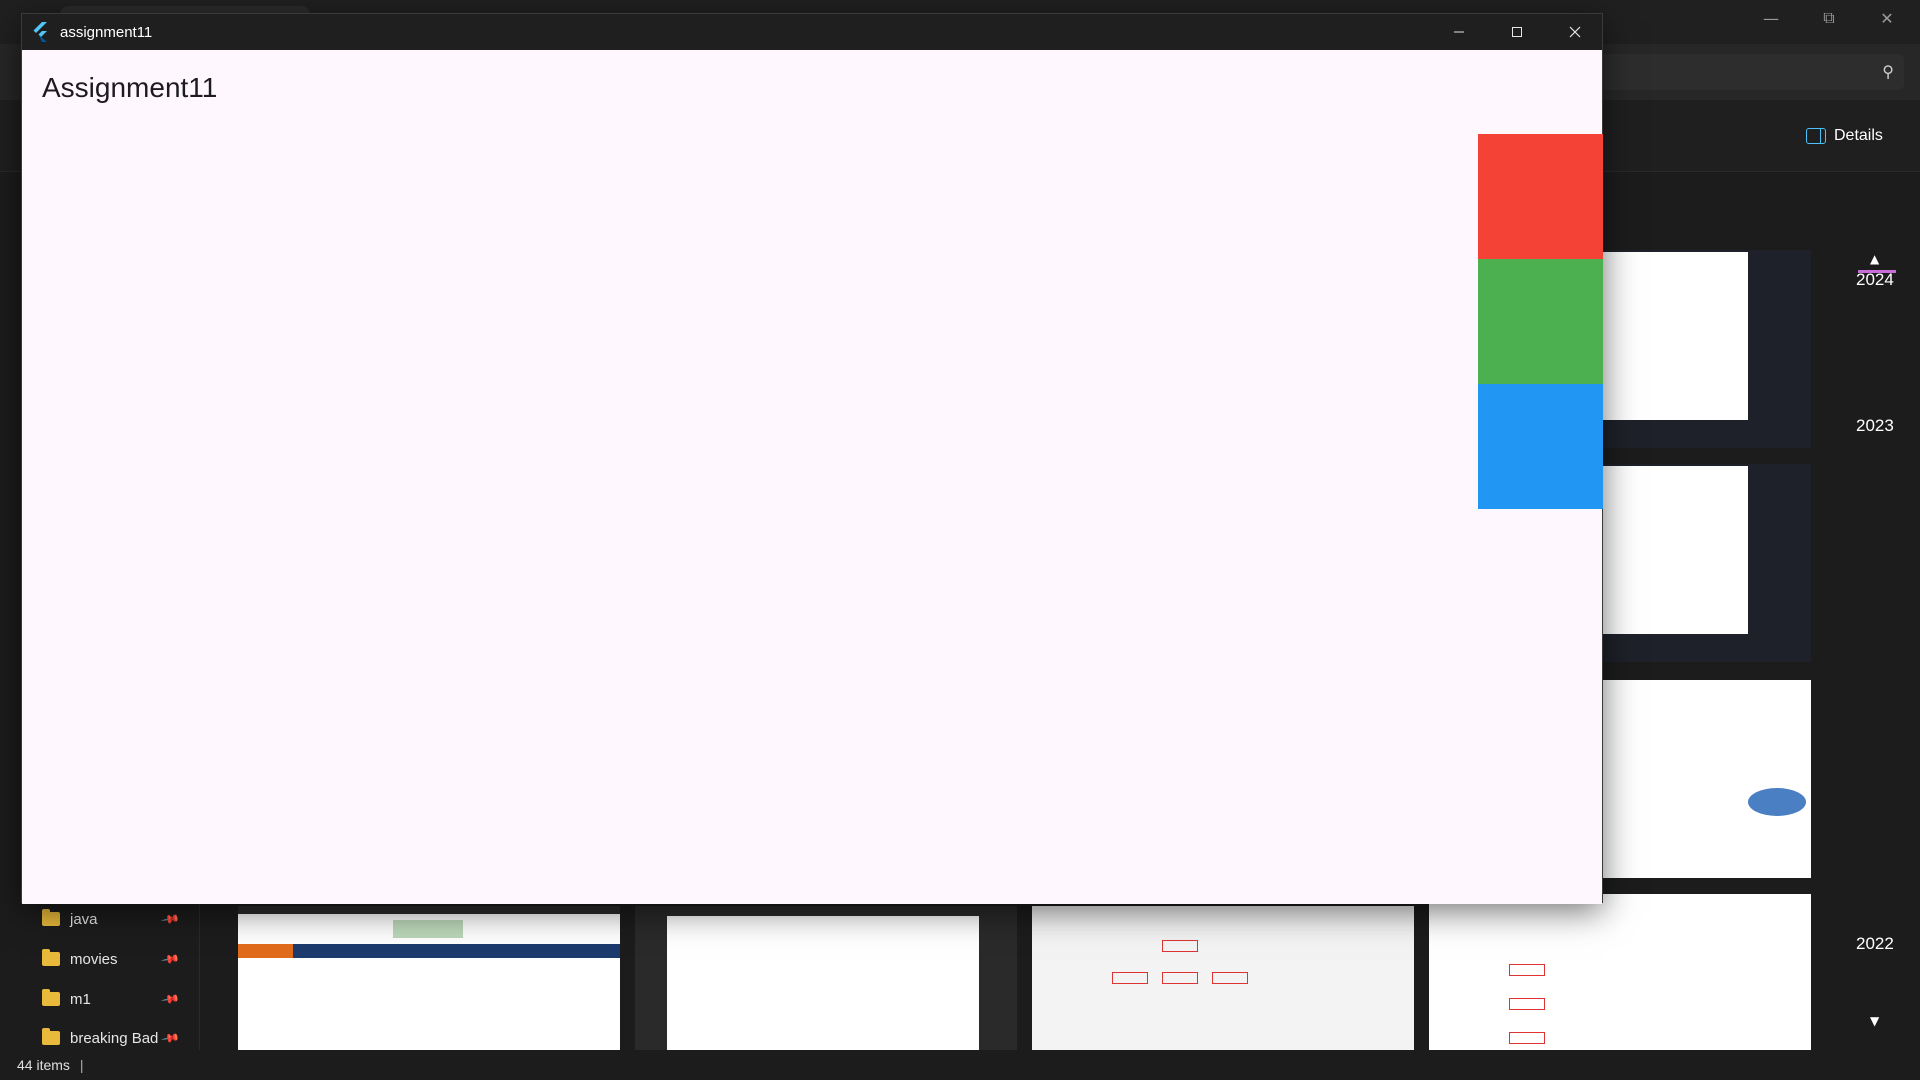 Image resolution: width=1920 pixels, height=1080 pixels. I want to click on explorer-close-icon: ✕, so click(1887, 18).